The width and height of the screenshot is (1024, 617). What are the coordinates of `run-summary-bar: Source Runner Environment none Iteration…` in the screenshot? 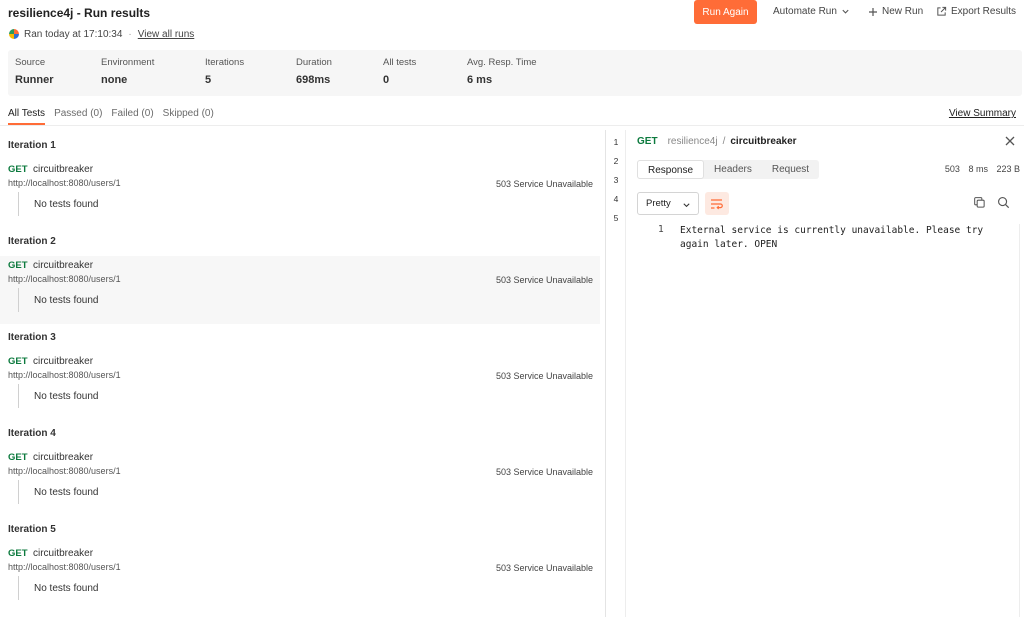 It's located at (515, 73).